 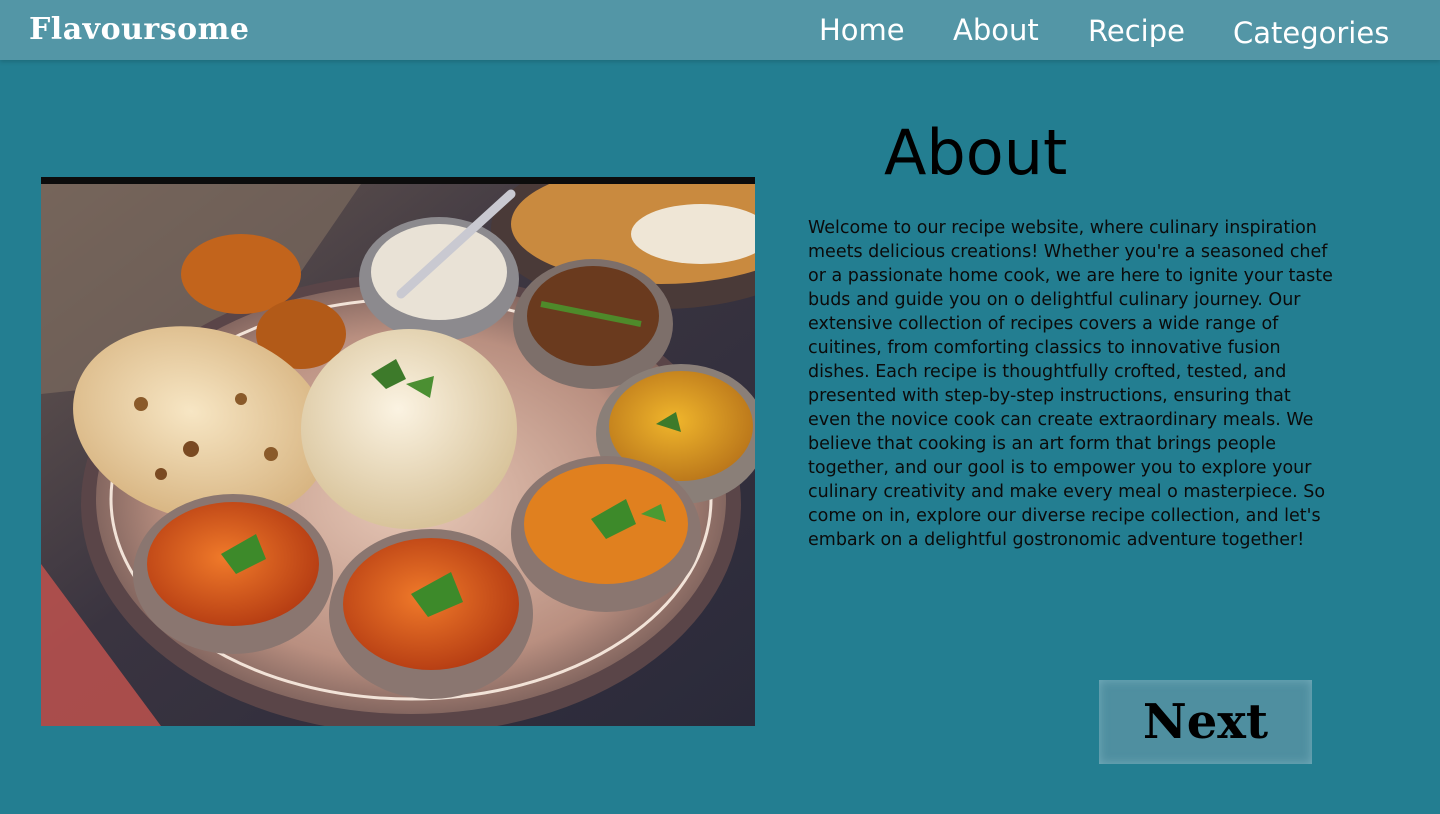 I want to click on nav-link-recipe: Recipe, so click(x=1136, y=31).